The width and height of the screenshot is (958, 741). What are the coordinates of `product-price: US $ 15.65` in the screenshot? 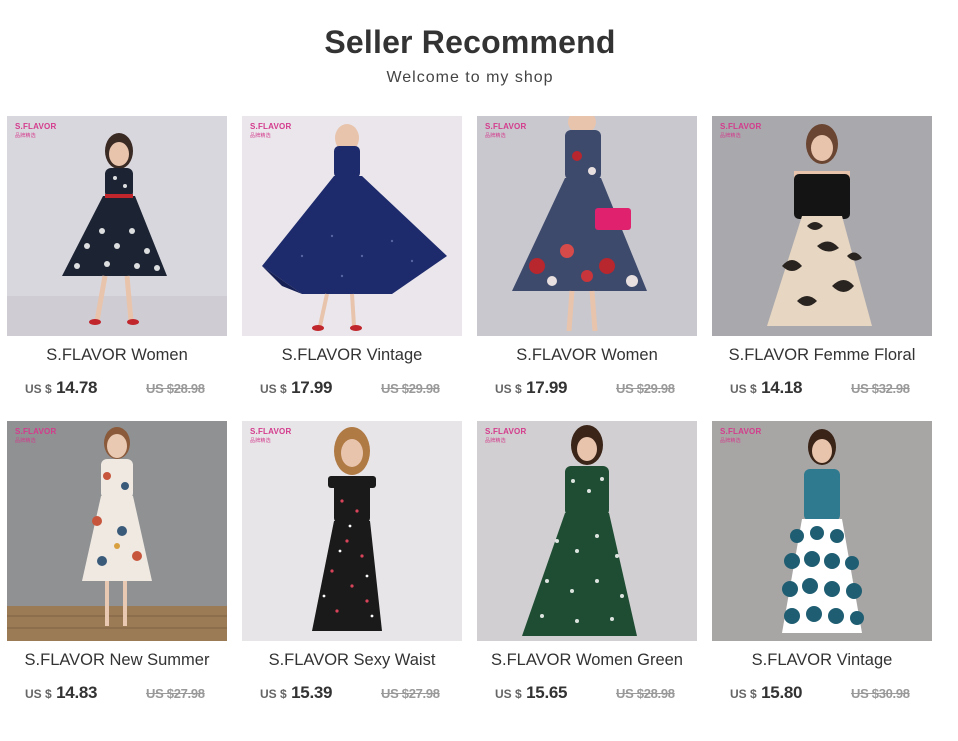 It's located at (531, 693).